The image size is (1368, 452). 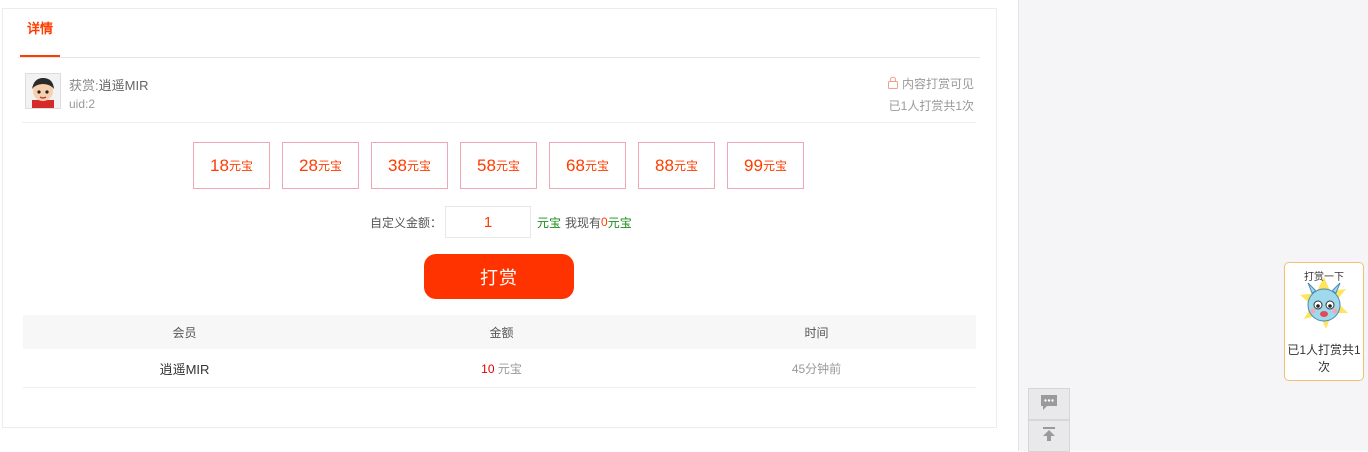 I want to click on amount-option-68: 68 元宝, so click(x=587, y=165).